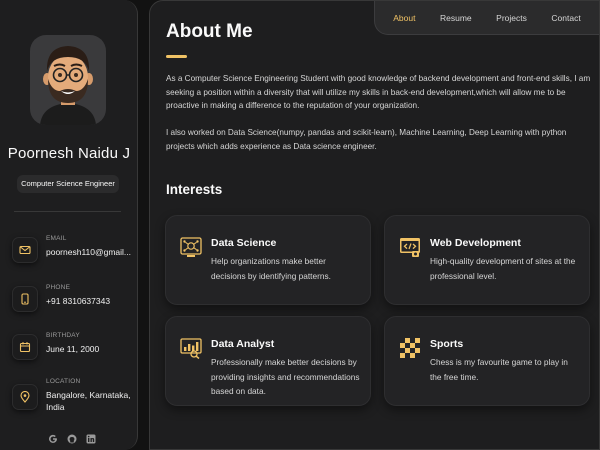  What do you see at coordinates (63, 381) in the screenshot?
I see `contact-location-label: LOCATION` at bounding box center [63, 381].